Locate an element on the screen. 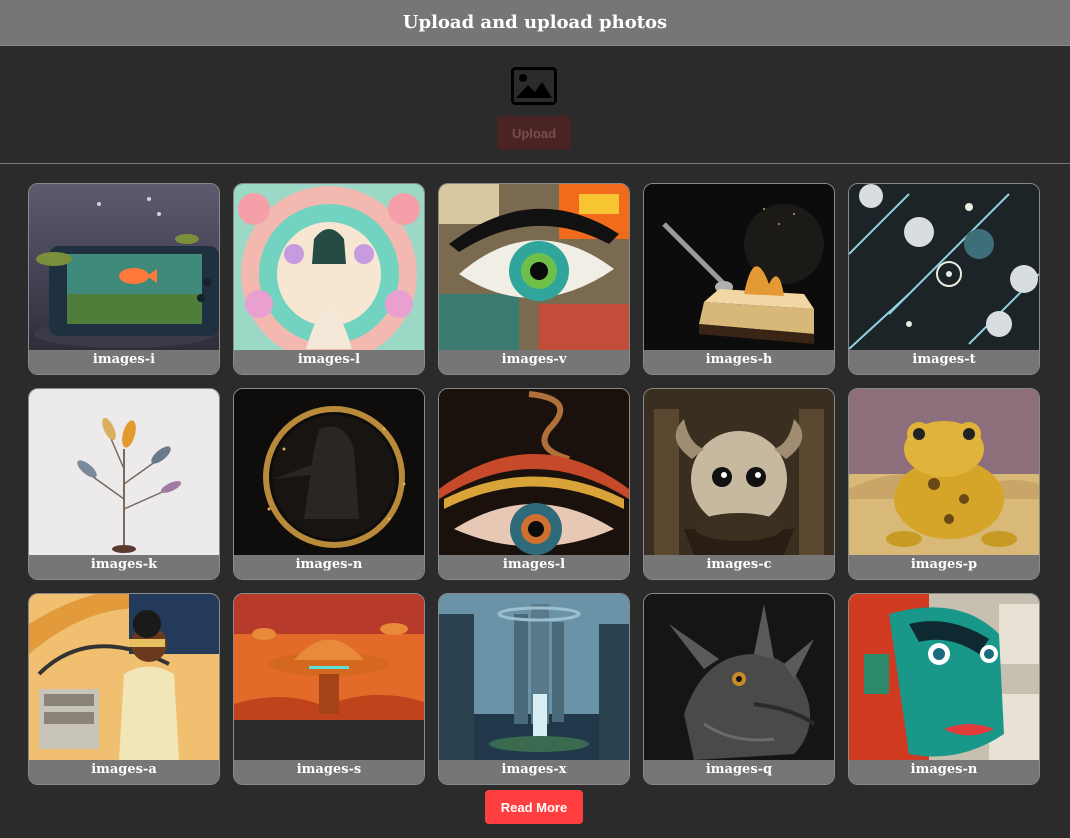  gallery-card: images-x is located at coordinates (534, 689).